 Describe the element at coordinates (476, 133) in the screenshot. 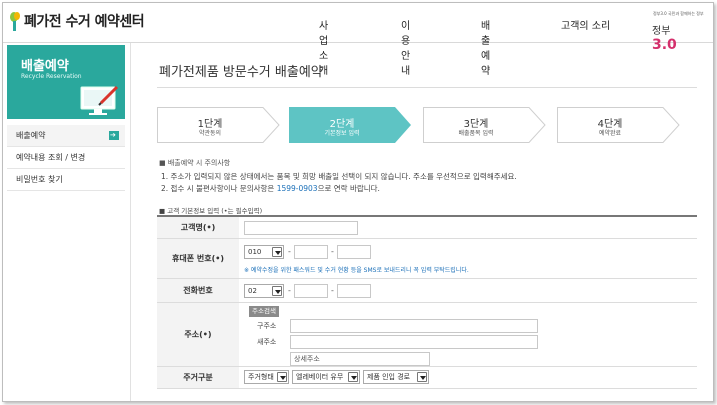

I see `step-3-subtitle: 배출품목 입력` at that location.